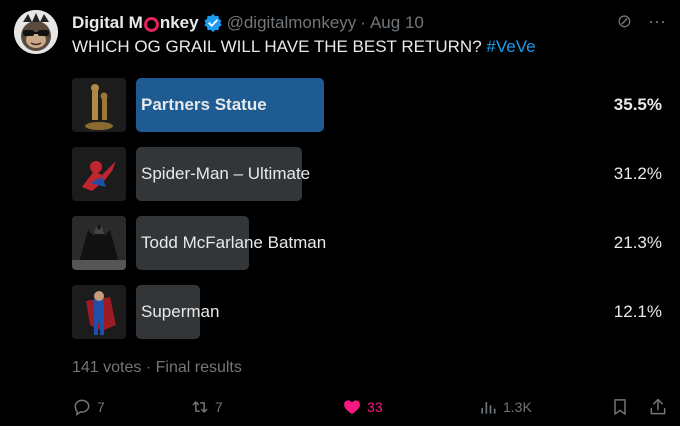 The image size is (680, 426). I want to click on user-handle: @digitalmonkeyy, so click(292, 23).